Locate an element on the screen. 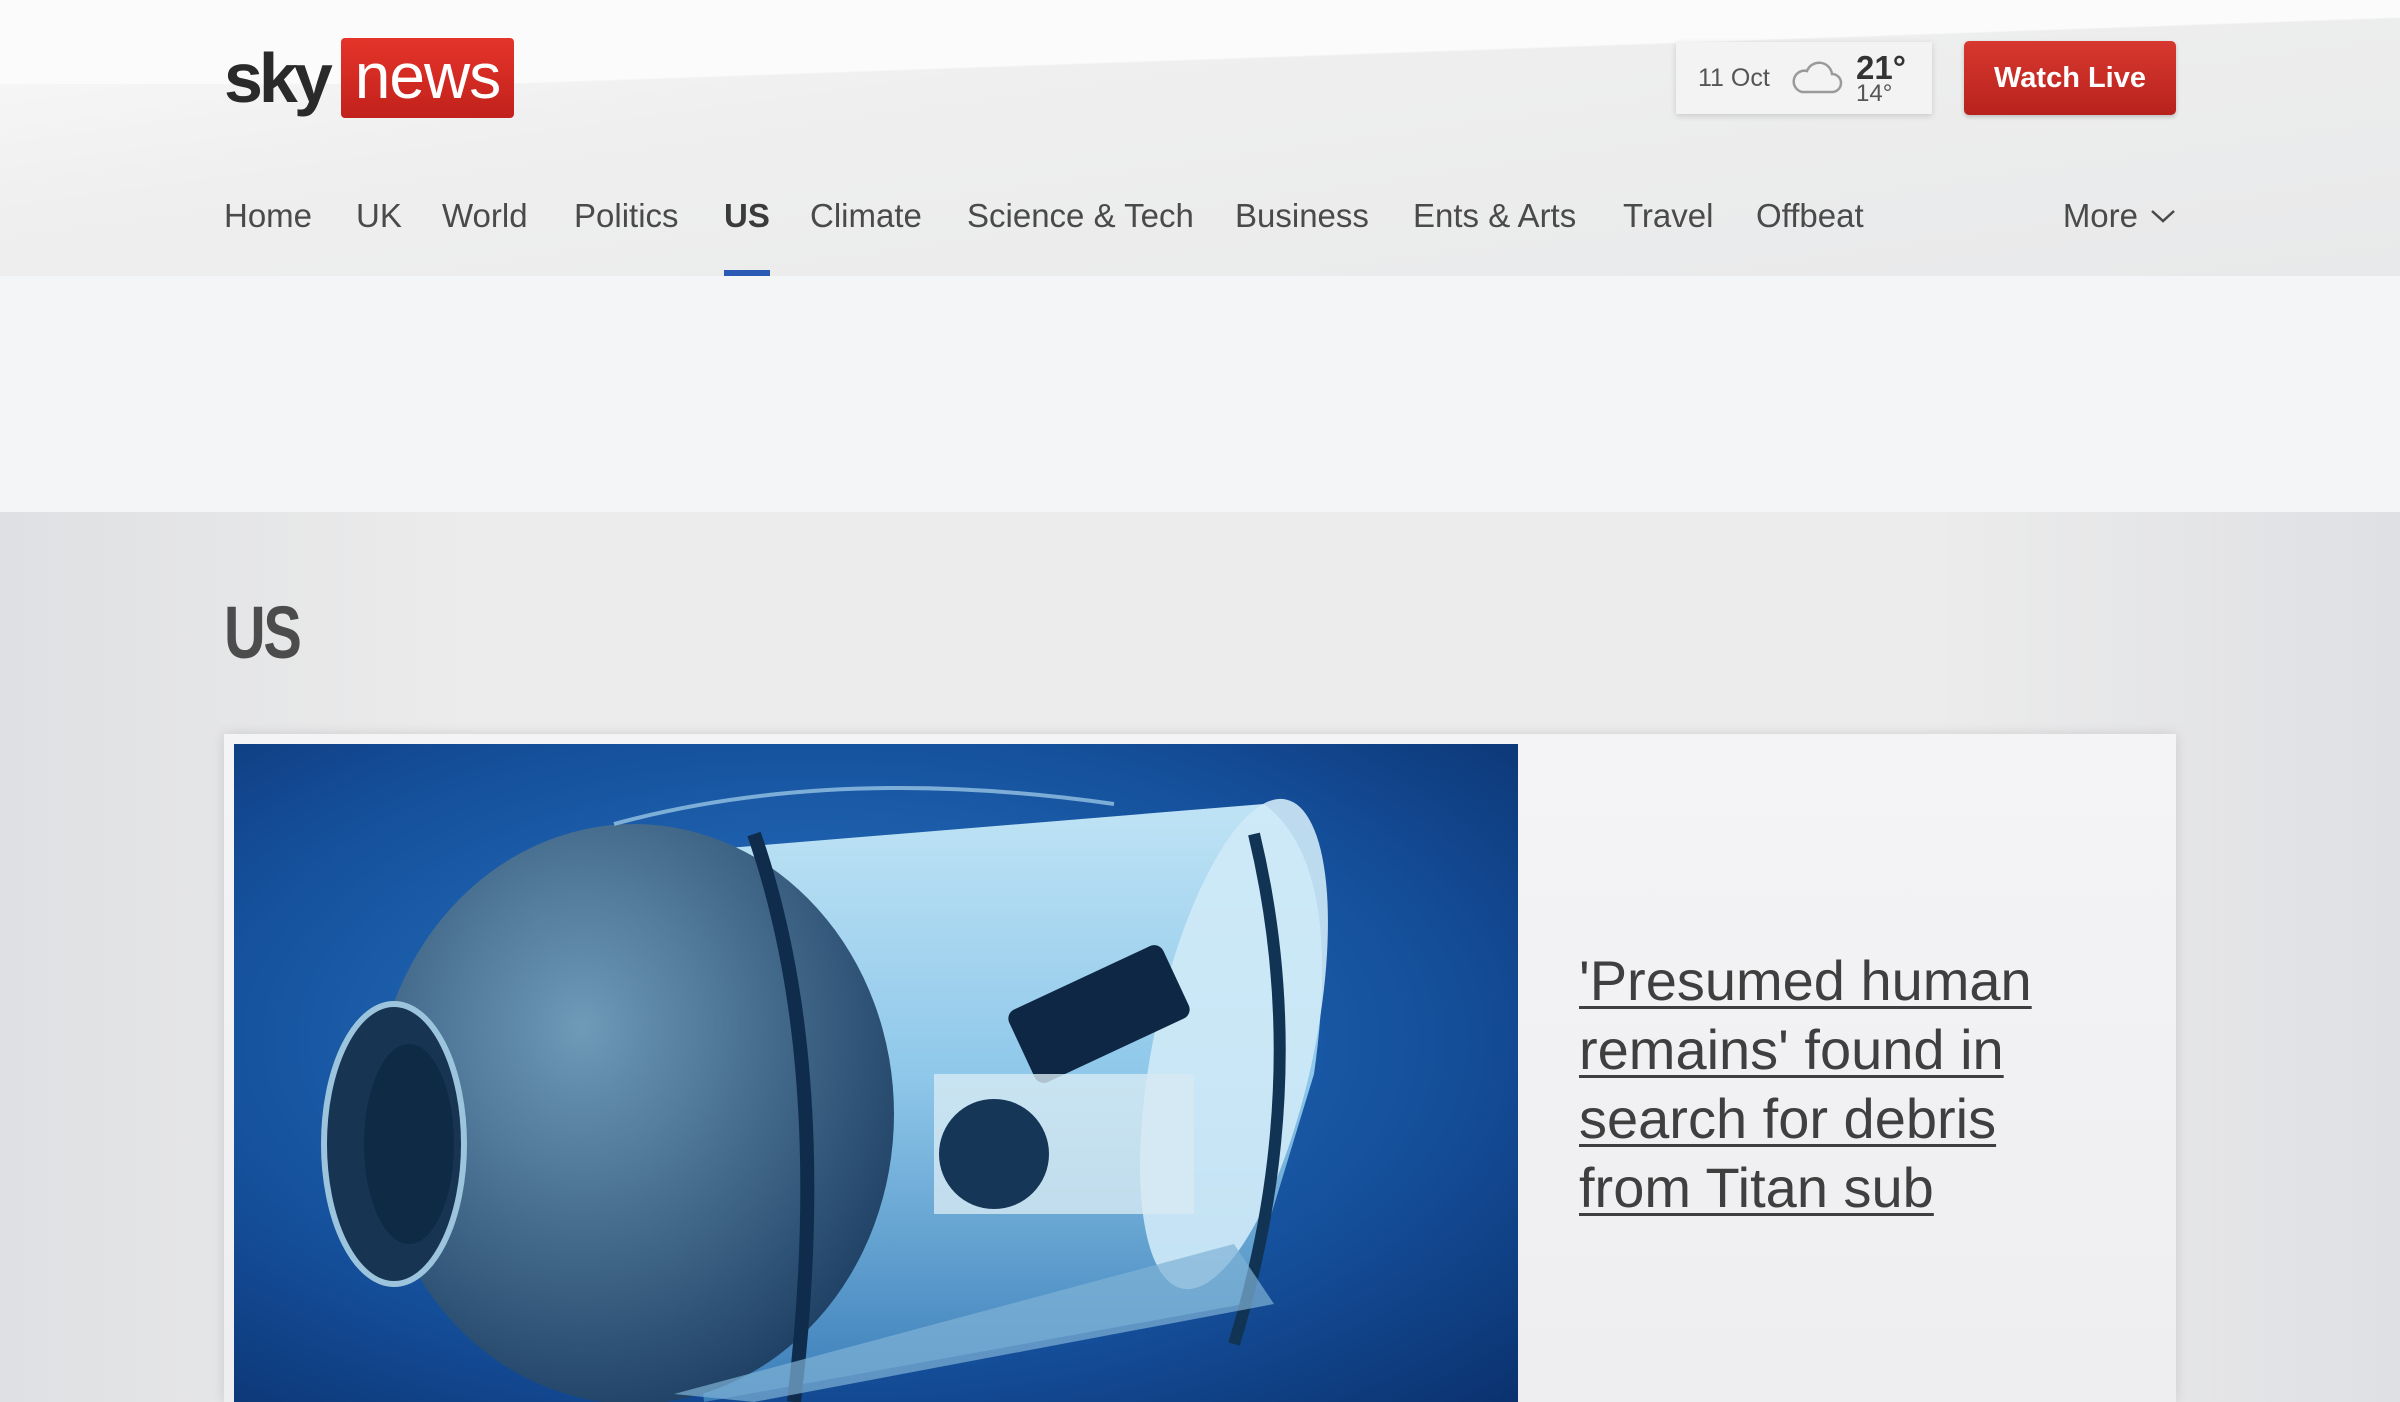 Image resolution: width=2400 pixels, height=1402 pixels. weather-temps: 21° 14° is located at coordinates (1881, 78).